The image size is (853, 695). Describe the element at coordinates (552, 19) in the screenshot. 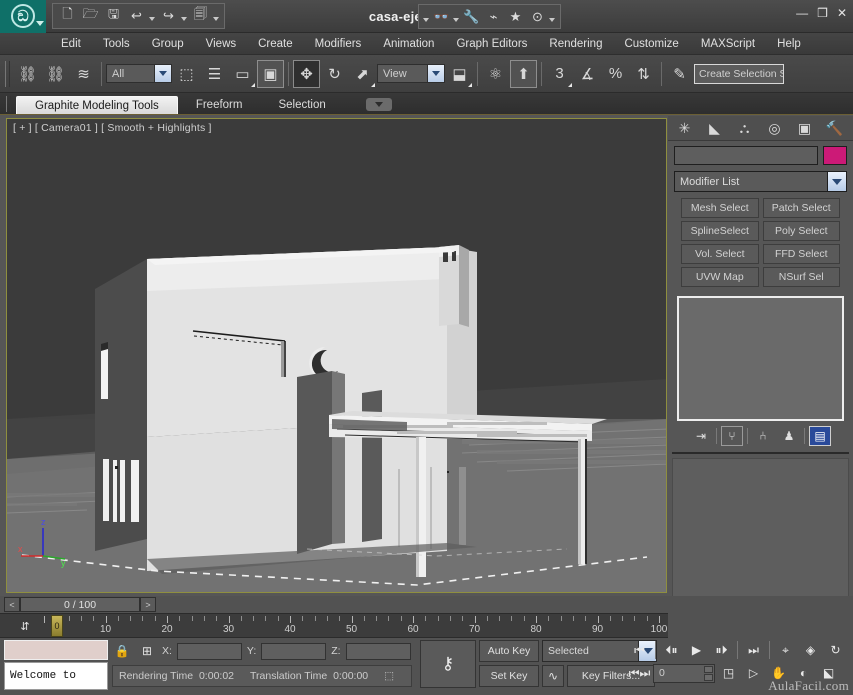

I see `help-chevron-down-icon` at that location.